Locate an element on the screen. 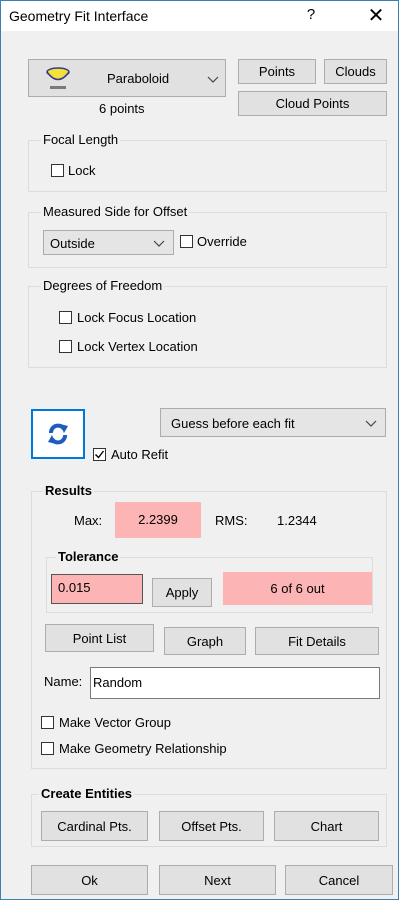 Image resolution: width=399 pixels, height=900 pixels. lock-label: Lock is located at coordinates (82, 170).